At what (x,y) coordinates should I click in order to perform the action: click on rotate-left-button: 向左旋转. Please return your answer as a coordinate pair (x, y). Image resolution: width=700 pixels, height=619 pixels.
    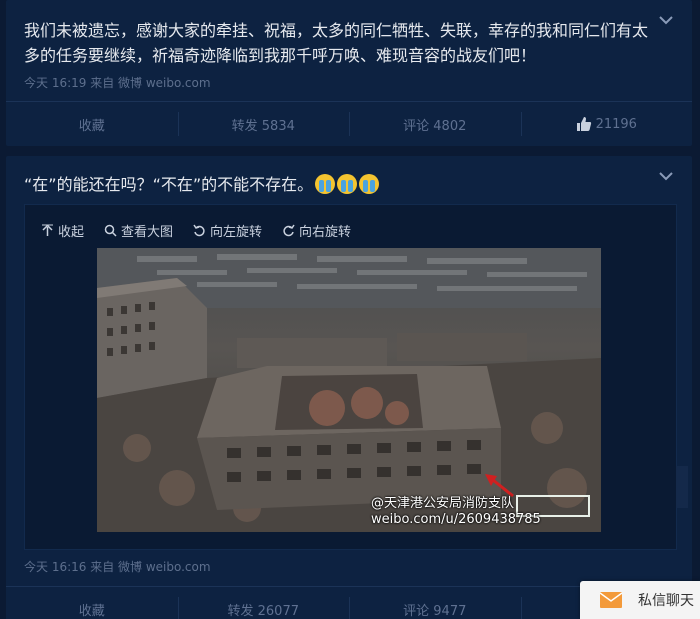
    Looking at the image, I should click on (227, 230).